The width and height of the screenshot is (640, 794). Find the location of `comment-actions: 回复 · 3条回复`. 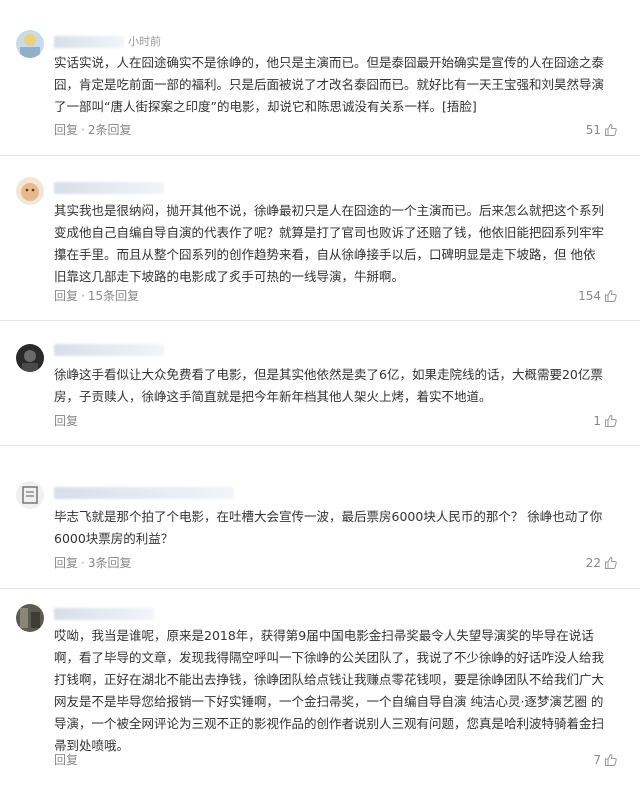

comment-actions: 回复 · 3条回复 is located at coordinates (92, 563).